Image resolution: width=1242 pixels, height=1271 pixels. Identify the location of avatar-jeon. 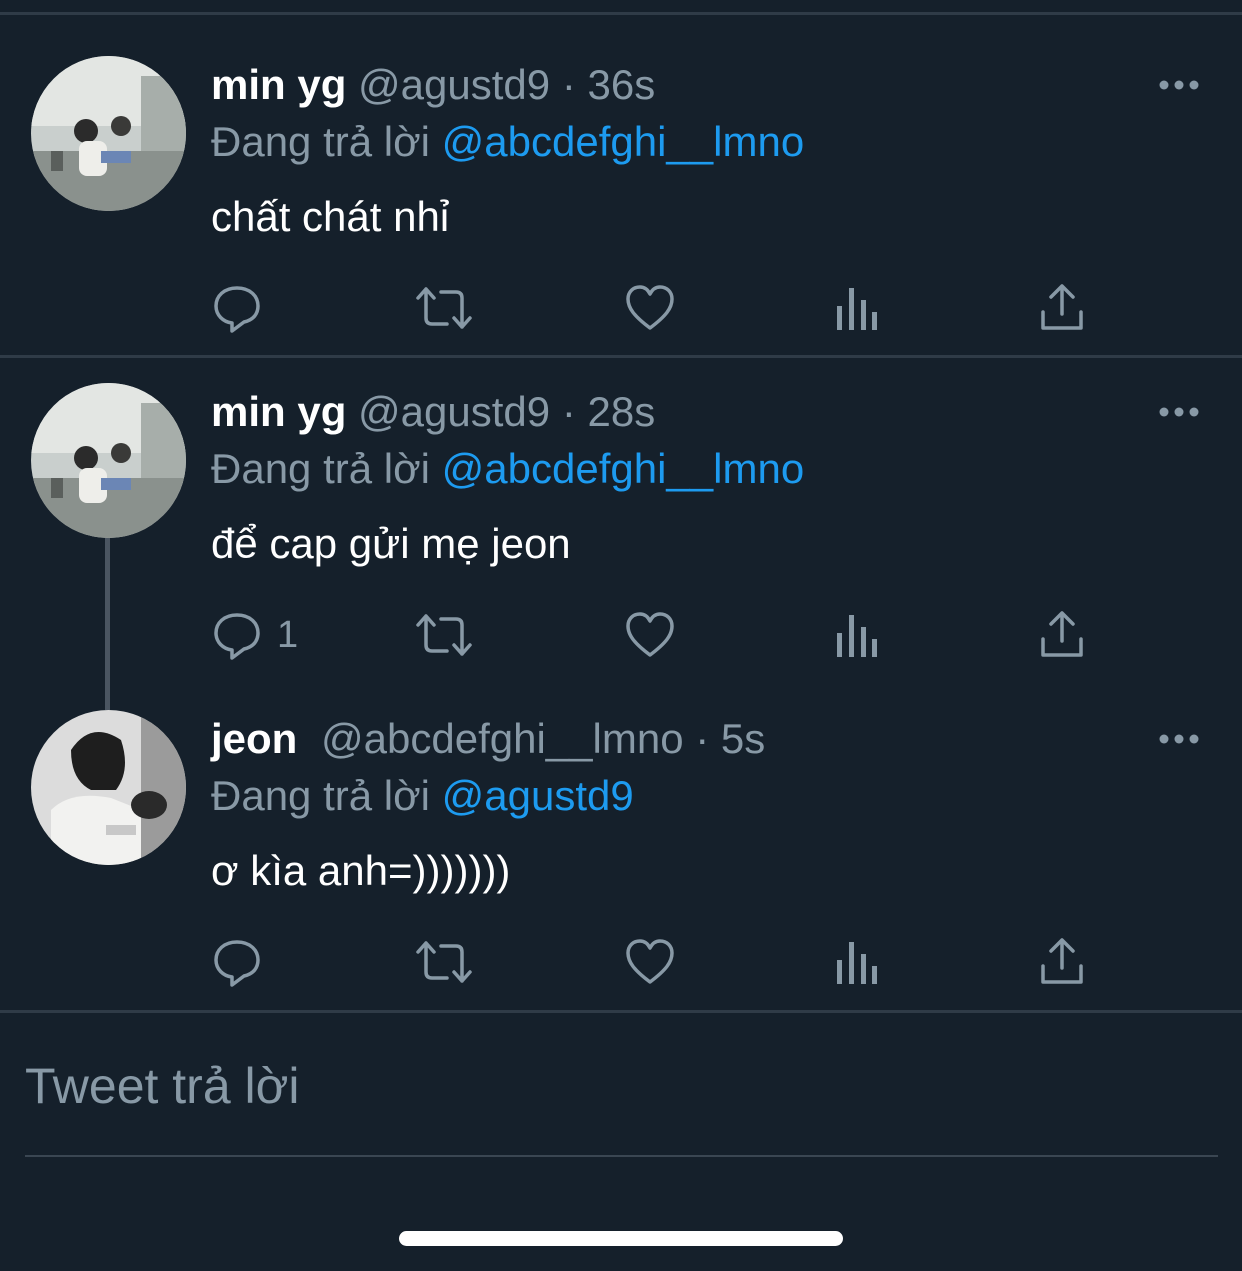
(108, 787).